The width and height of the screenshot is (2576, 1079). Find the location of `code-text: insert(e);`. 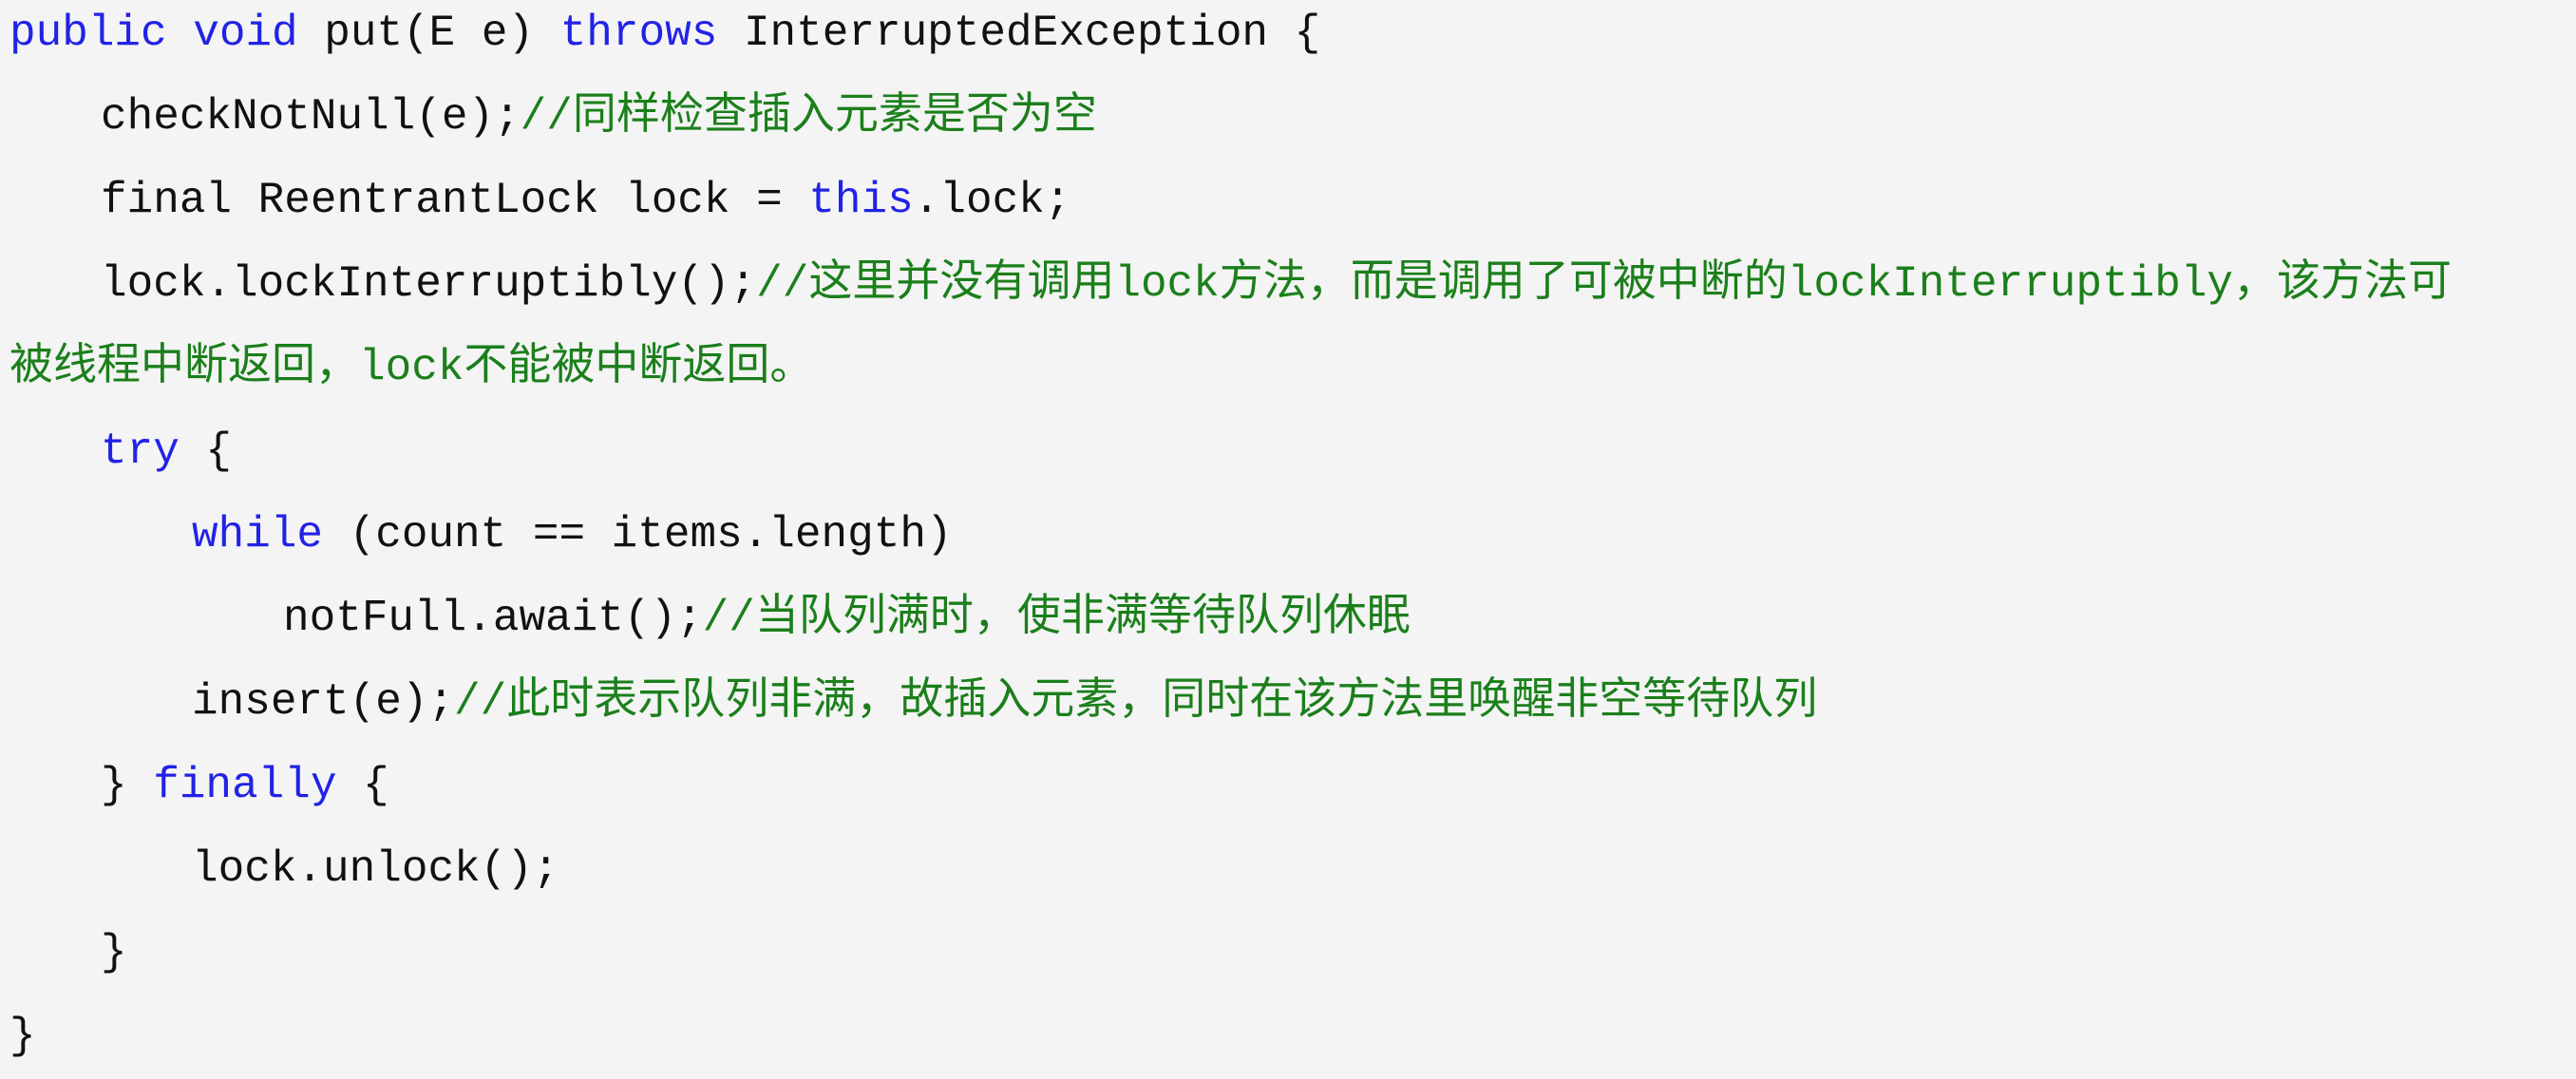

code-text: insert(e); is located at coordinates (323, 702).